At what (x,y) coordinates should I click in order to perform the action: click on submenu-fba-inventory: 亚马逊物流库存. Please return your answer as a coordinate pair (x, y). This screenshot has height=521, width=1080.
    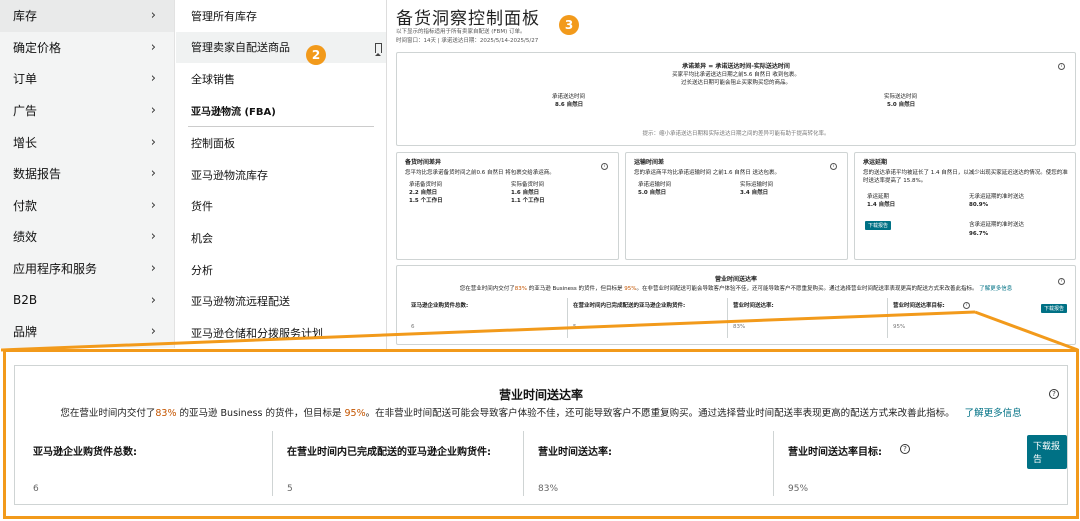
    Looking at the image, I should click on (281, 175).